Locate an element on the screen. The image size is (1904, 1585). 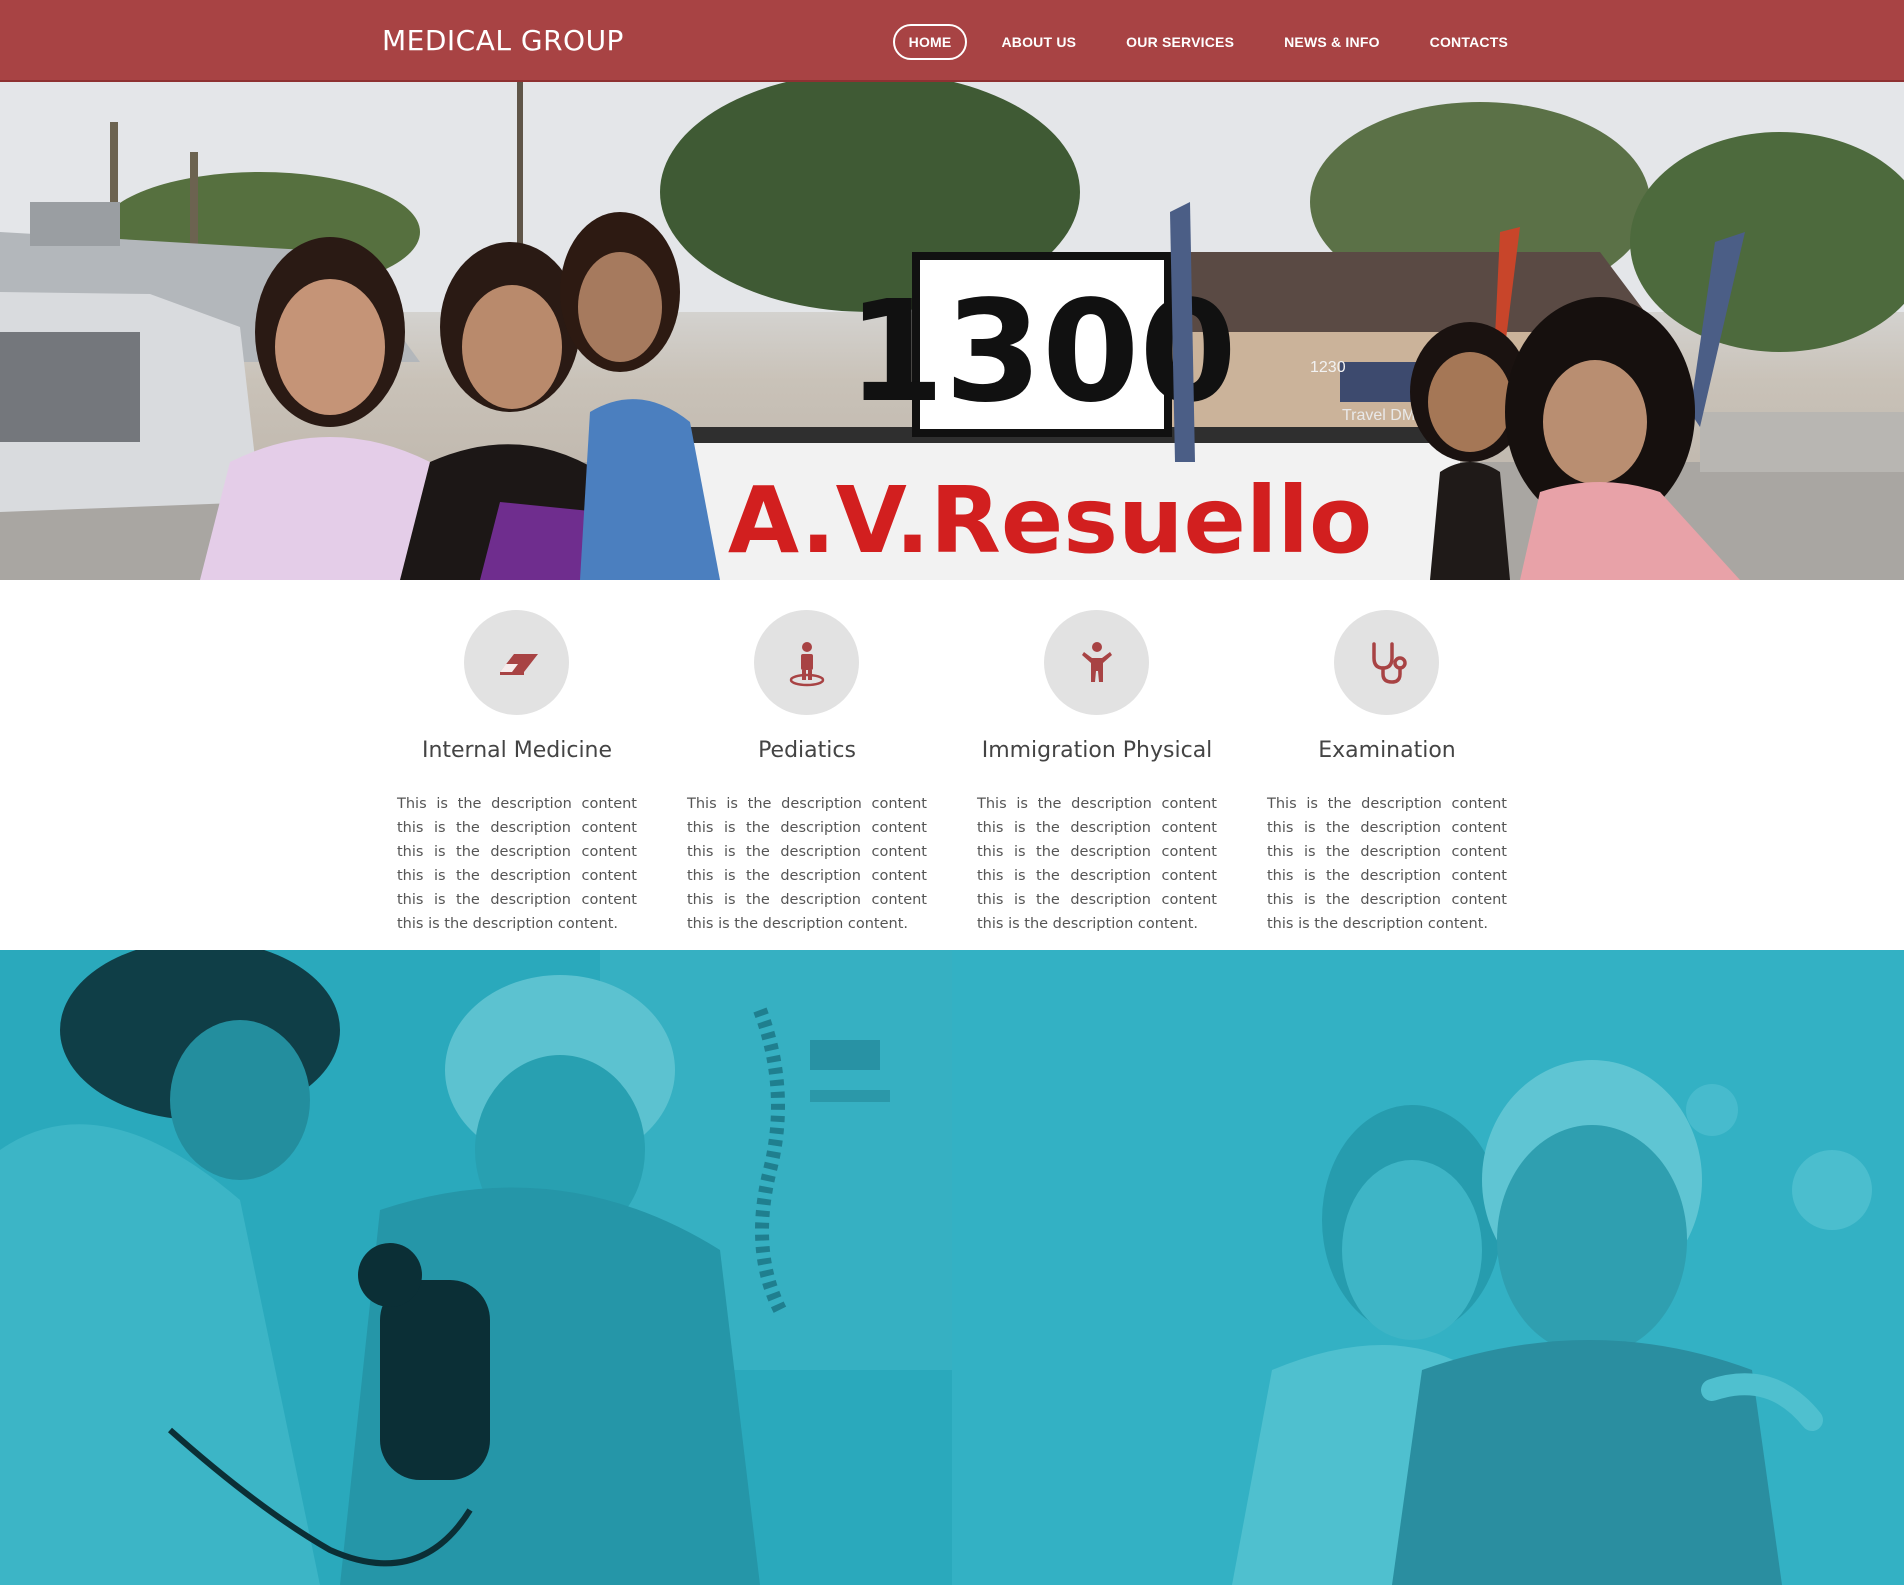
child-icon is located at coordinates (1096, 661).